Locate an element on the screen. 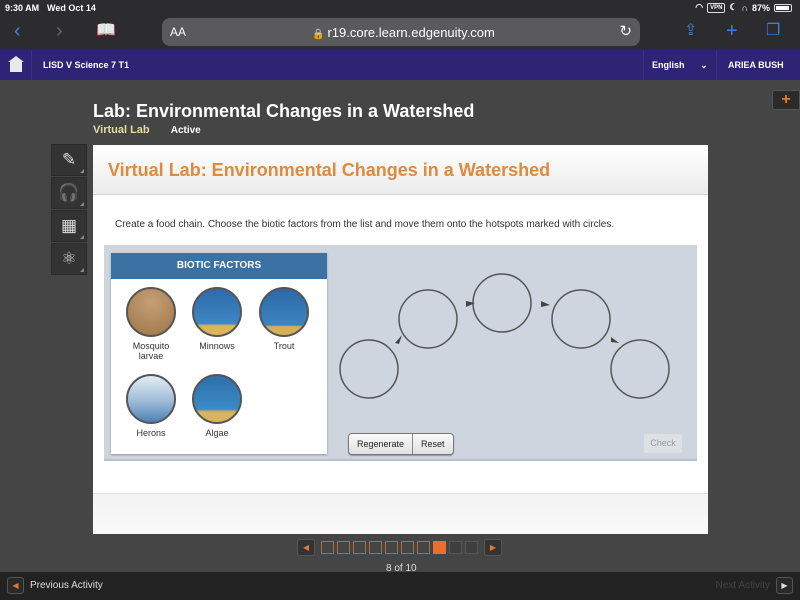  headphones-icon: 🎧 is located at coordinates (69, 192).